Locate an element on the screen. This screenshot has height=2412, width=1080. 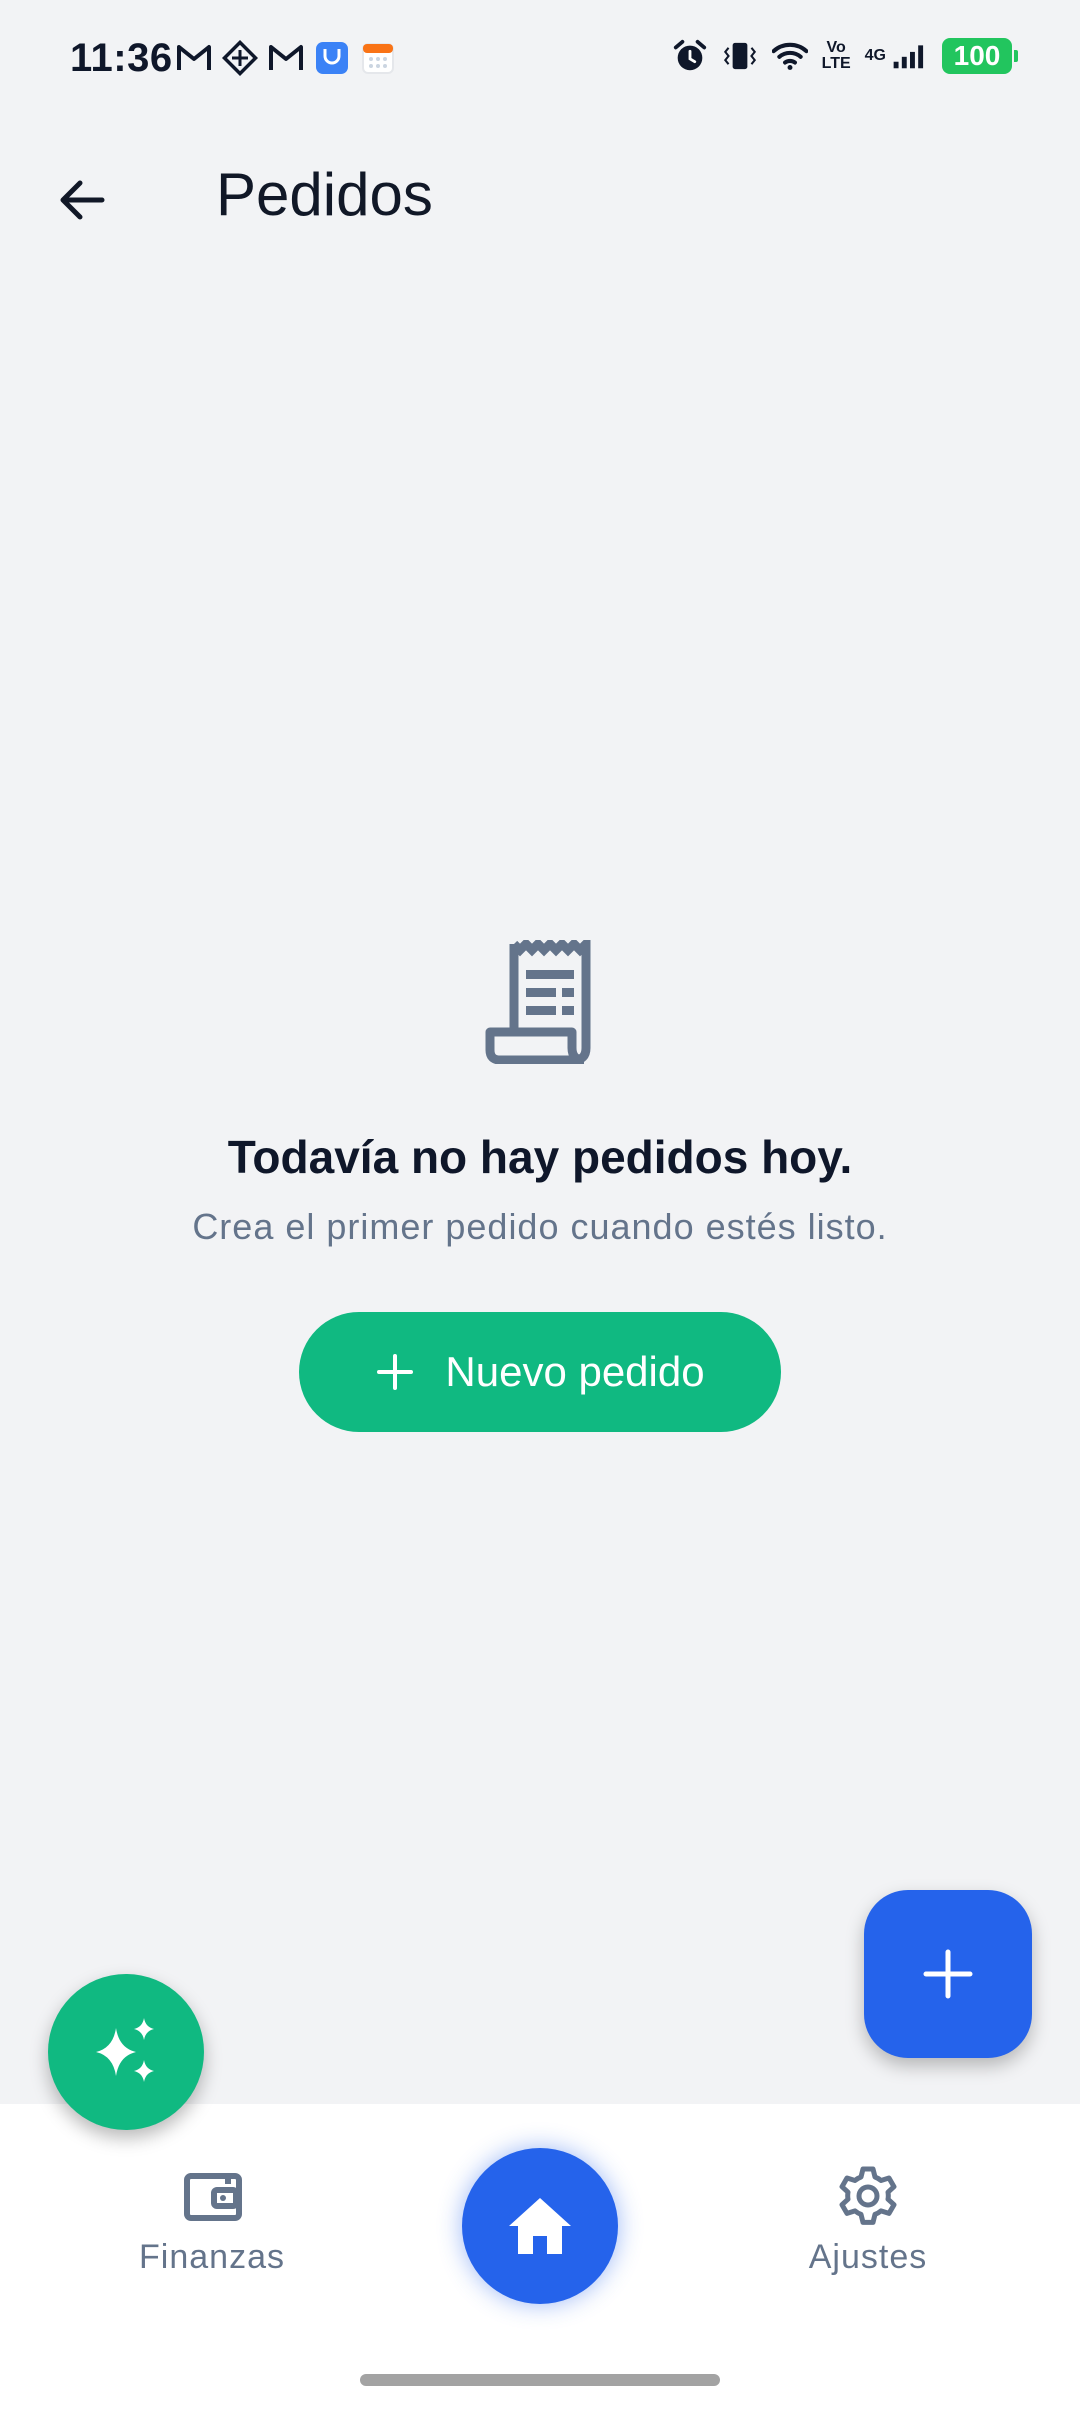
maps-diamond-icon is located at coordinates (240, 58).